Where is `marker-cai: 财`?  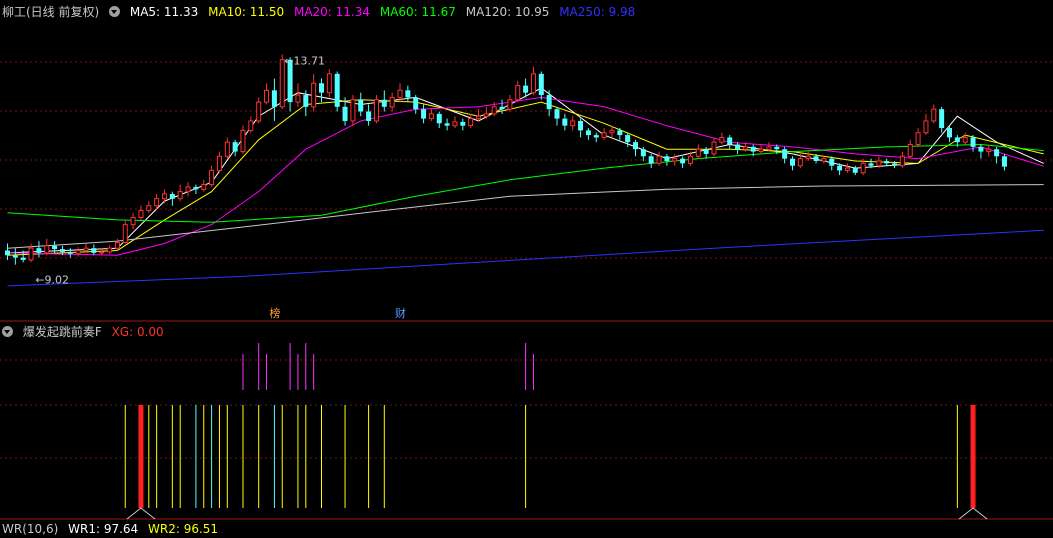
marker-cai: 财 is located at coordinates (400, 313).